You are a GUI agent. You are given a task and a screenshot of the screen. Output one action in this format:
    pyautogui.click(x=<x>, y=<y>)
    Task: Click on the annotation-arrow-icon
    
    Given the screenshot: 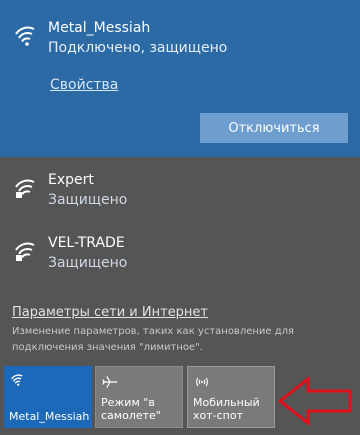 What is the action you would take?
    pyautogui.click(x=315, y=401)
    